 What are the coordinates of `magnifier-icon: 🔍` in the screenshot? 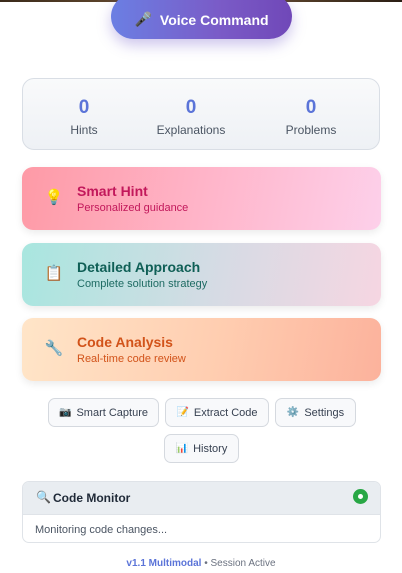 It's located at (43, 497).